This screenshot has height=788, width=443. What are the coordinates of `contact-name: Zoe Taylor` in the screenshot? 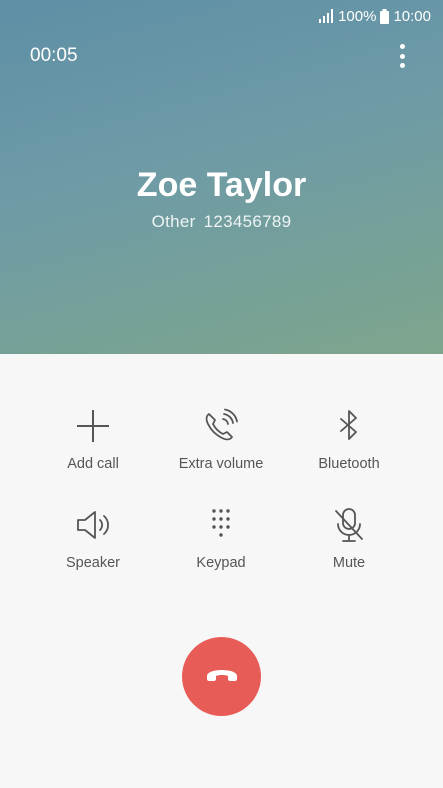 It's located at (221, 185).